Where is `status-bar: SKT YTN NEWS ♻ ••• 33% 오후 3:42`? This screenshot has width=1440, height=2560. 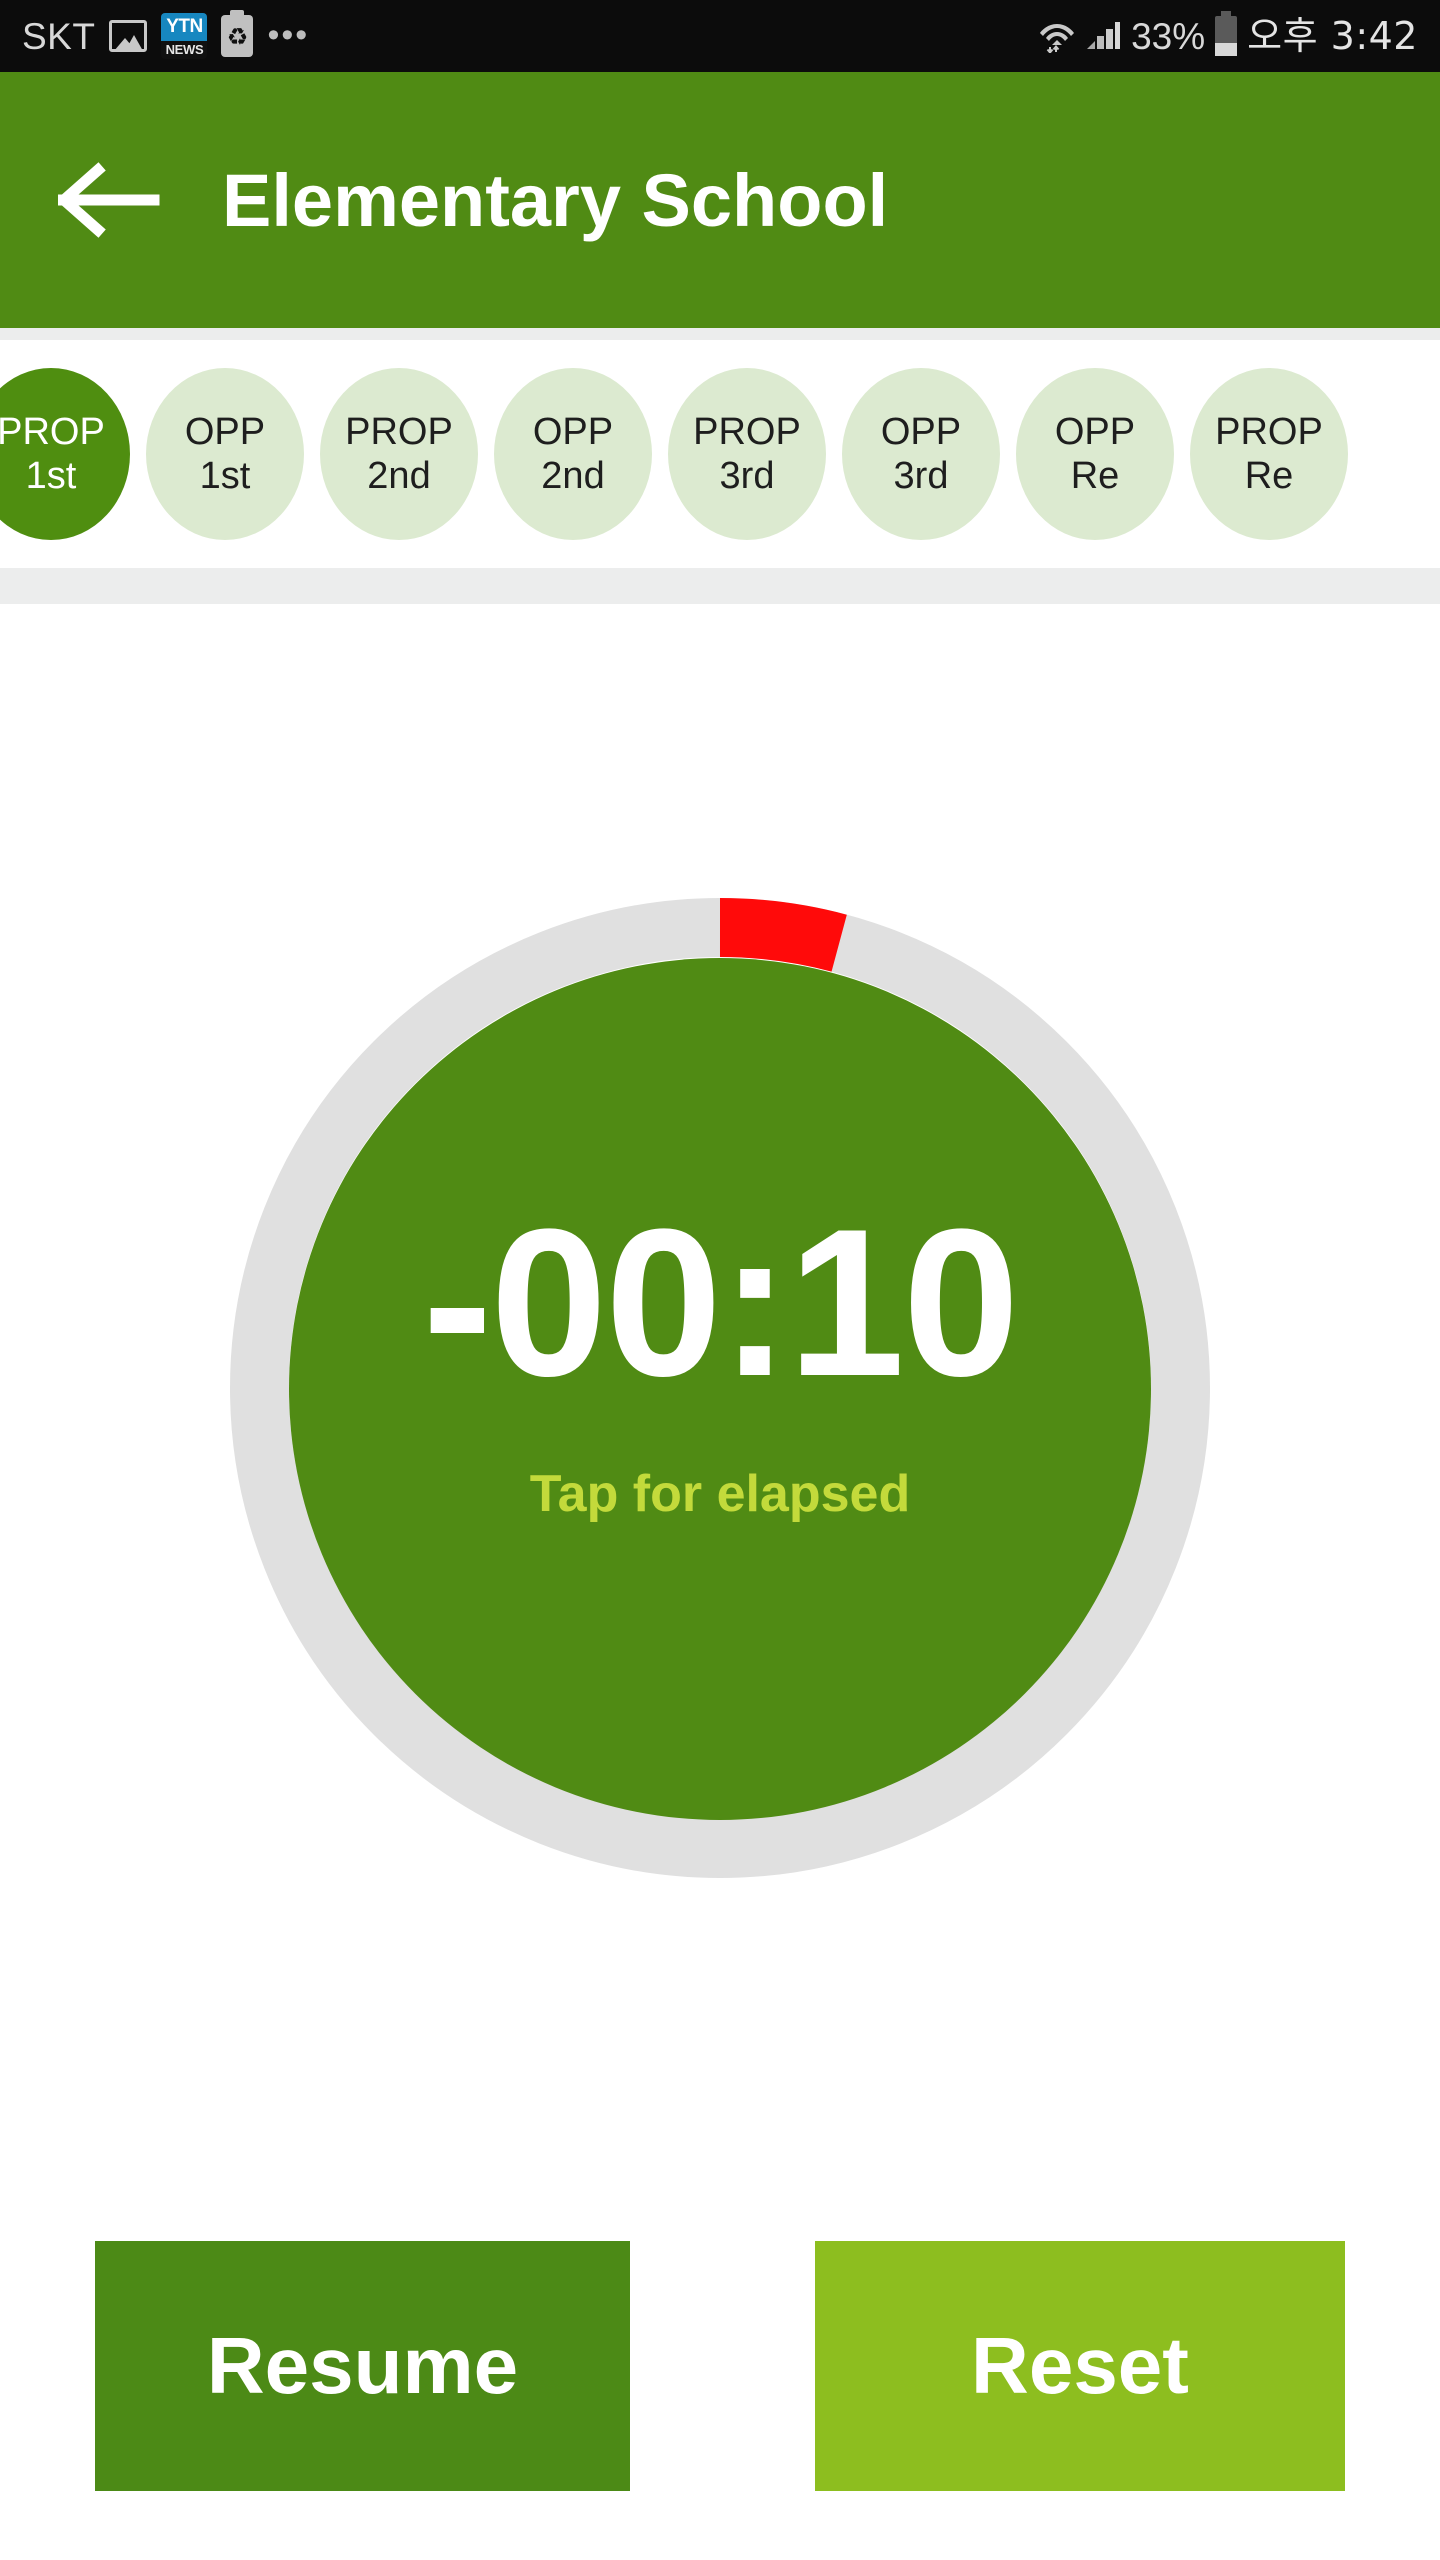 status-bar: SKT YTN NEWS ♻ ••• 33% 오후 3:42 is located at coordinates (720, 36).